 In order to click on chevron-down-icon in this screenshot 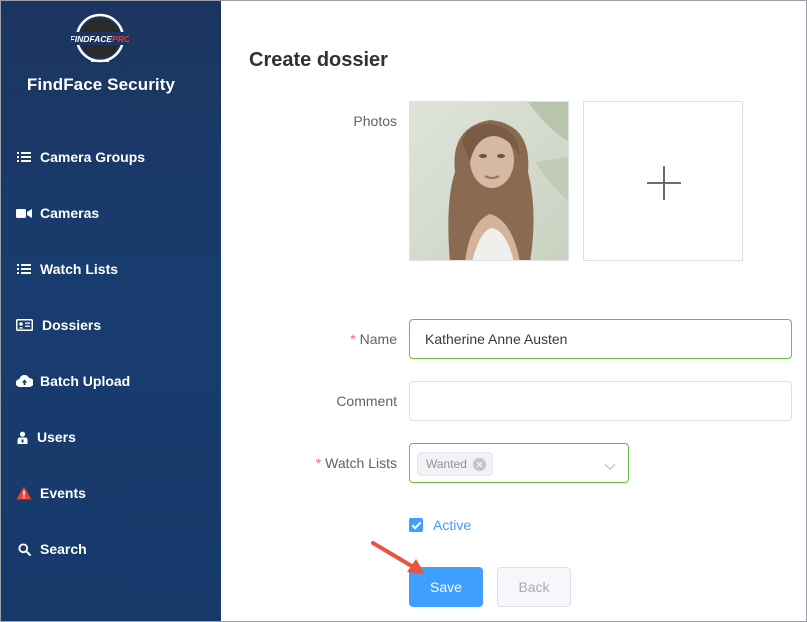, I will do `click(610, 467)`.